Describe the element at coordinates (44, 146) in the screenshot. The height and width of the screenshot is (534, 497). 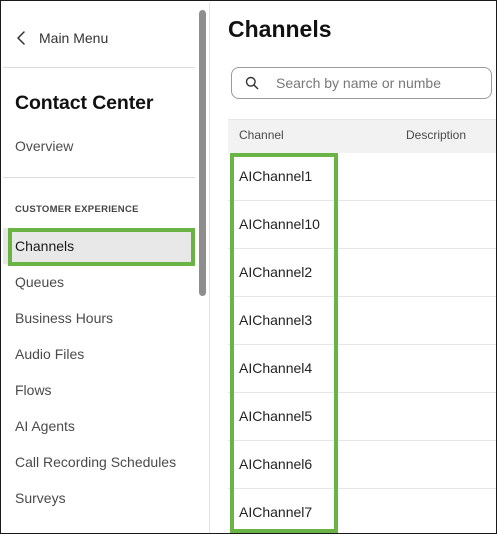
I see `sidebar-item-overview: Overview` at that location.